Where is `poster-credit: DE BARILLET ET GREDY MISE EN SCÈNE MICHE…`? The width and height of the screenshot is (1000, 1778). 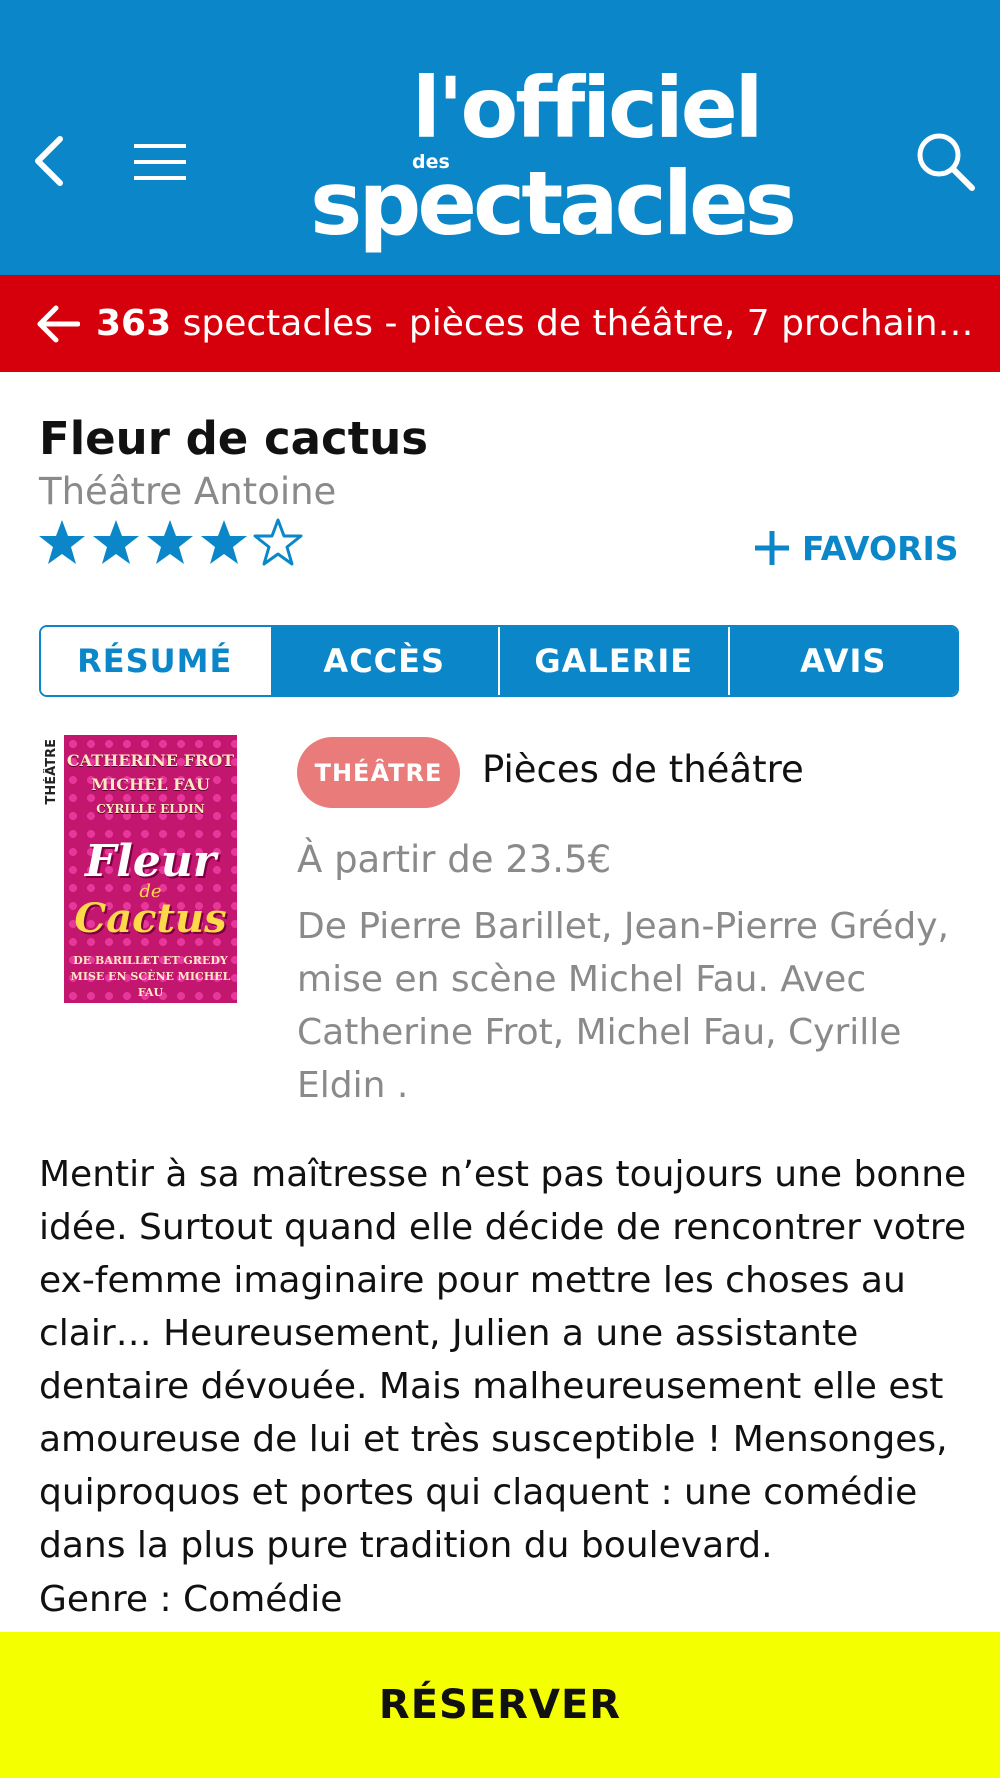
poster-credit: DE BARILLET ET GREDY MISE EN SCÈNE MICHE… is located at coordinates (150, 977).